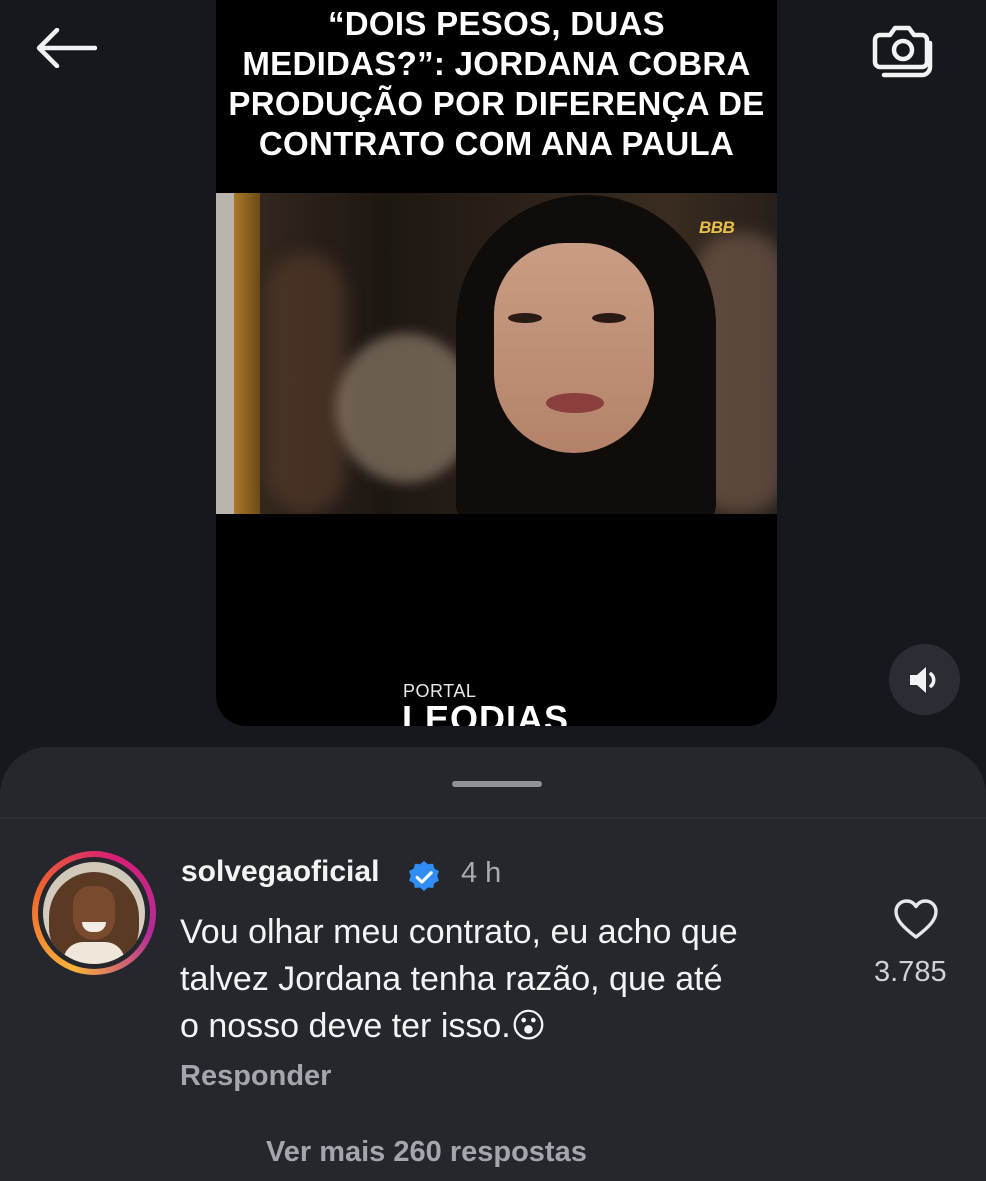  I want to click on view-more-replies-button: Ver mais 260 respostas, so click(426, 1152).